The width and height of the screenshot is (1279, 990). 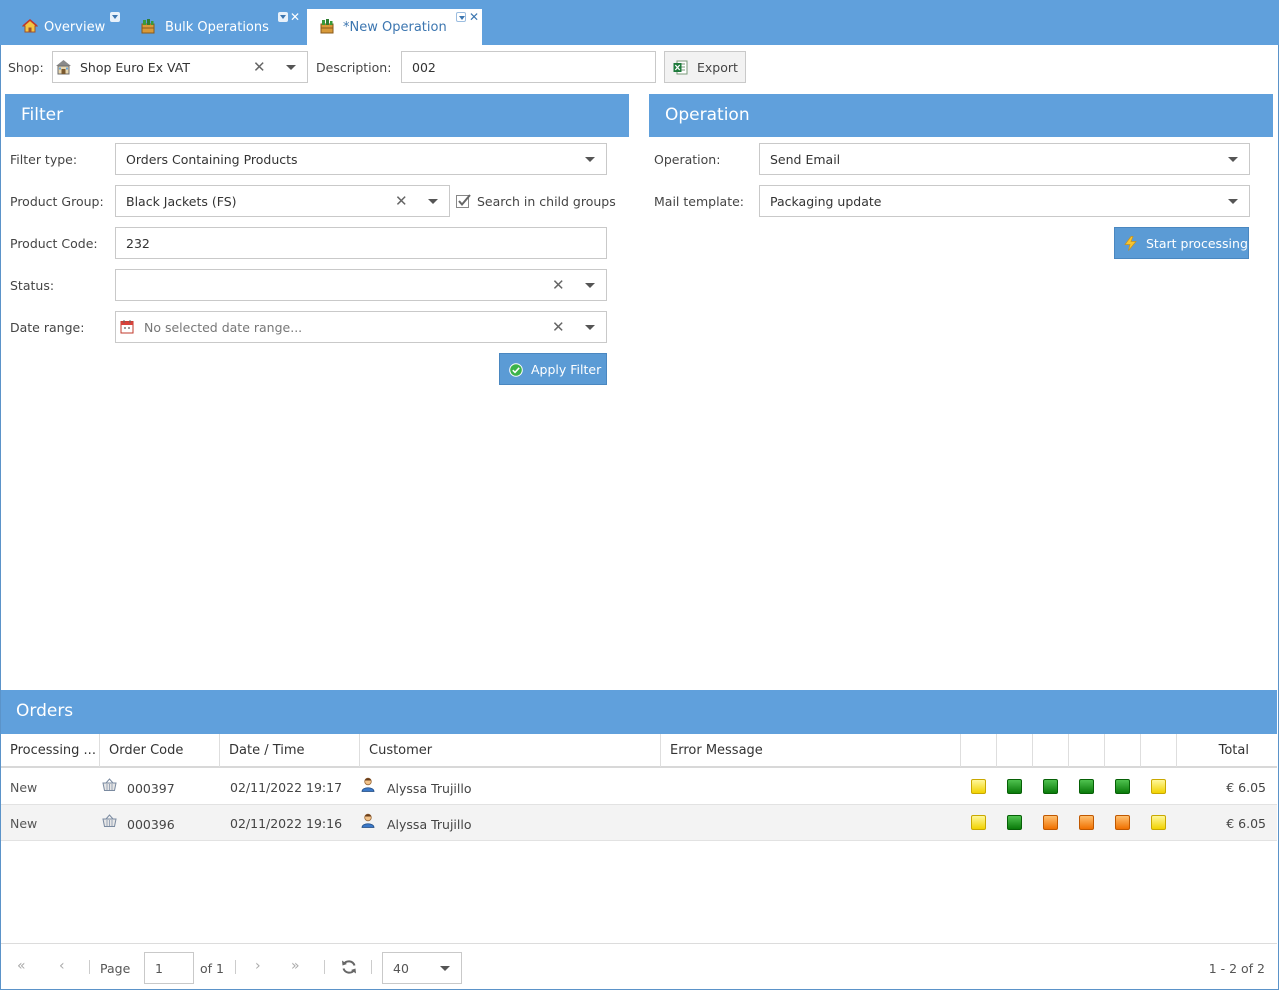 What do you see at coordinates (115, 17) in the screenshot?
I see `tab-overview-menu-icon` at bounding box center [115, 17].